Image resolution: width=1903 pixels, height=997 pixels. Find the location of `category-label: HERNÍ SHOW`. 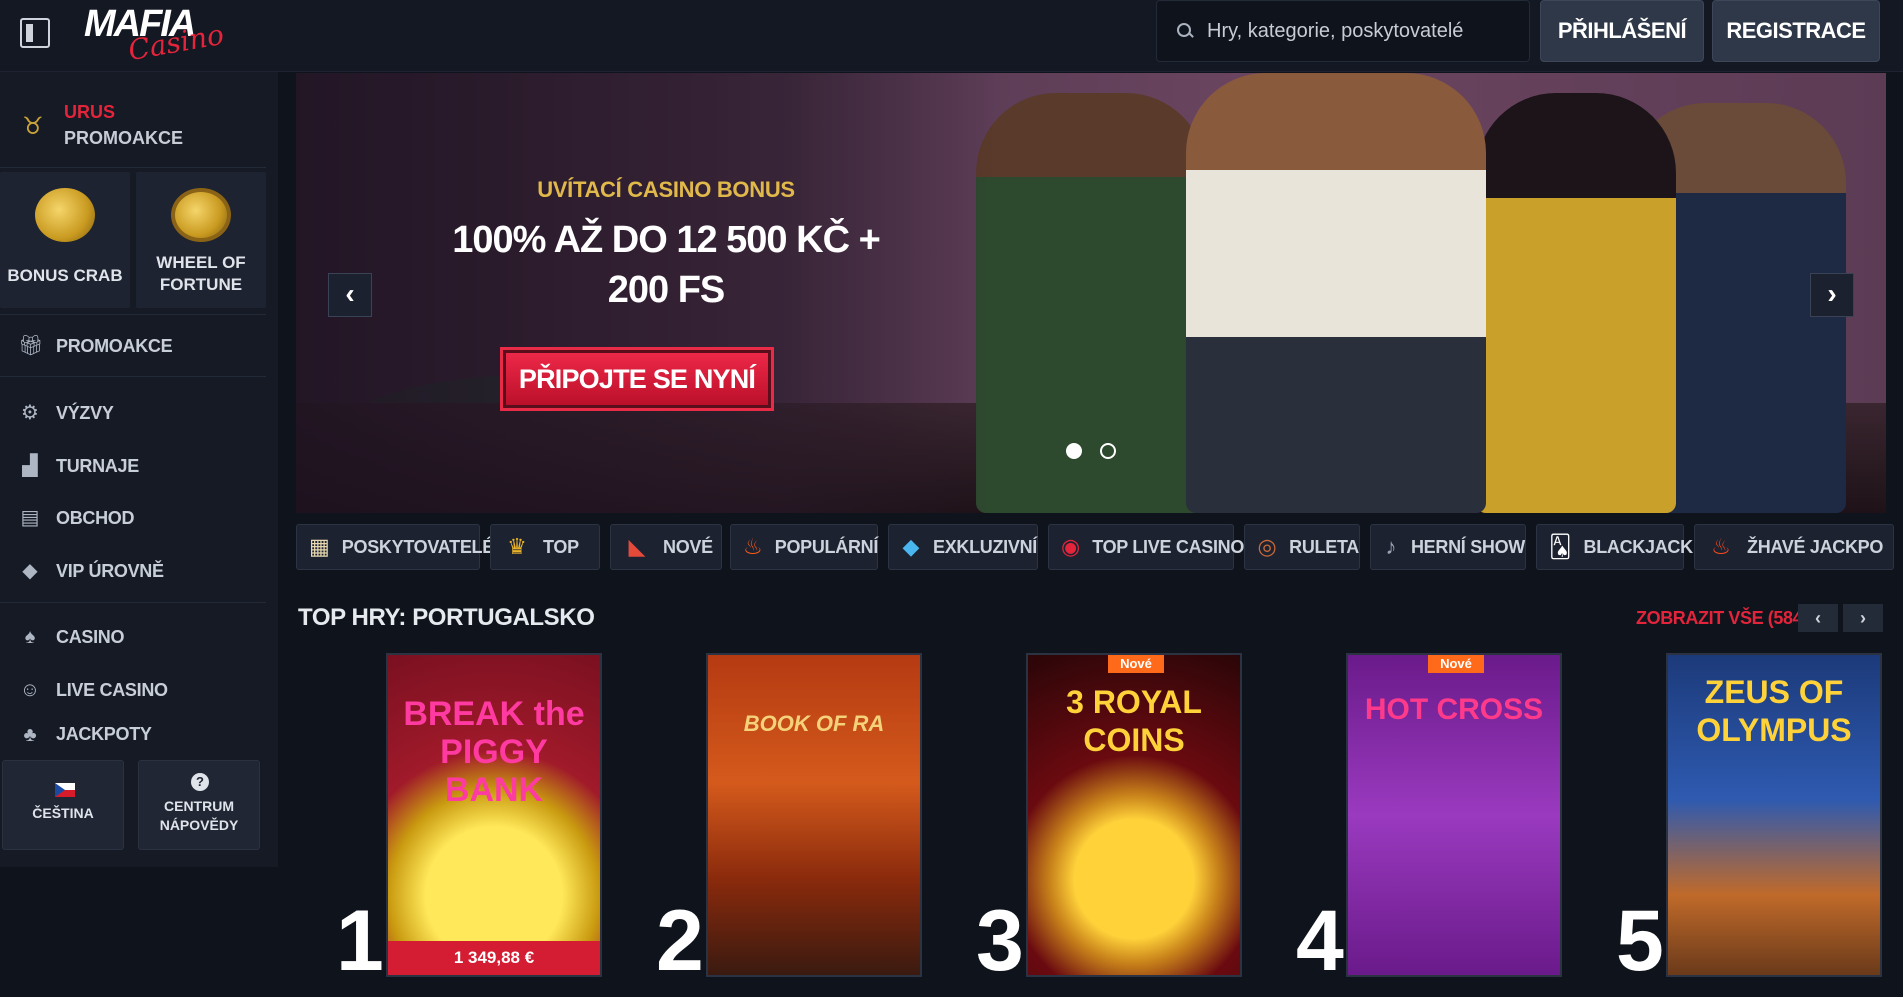

category-label: HERNÍ SHOW is located at coordinates (1467, 546).